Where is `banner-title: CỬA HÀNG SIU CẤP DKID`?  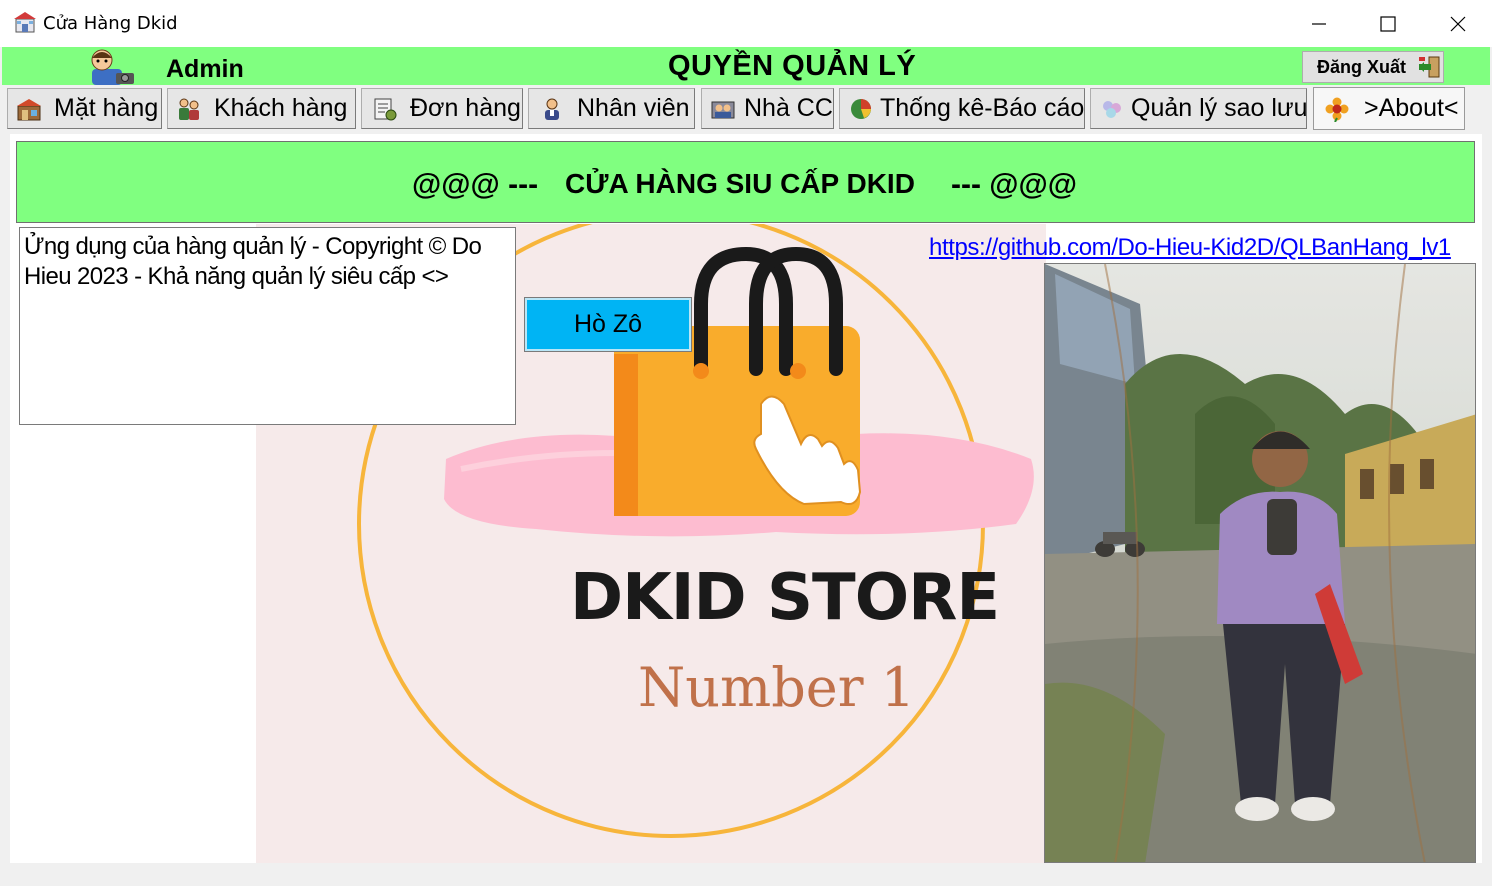
banner-title: CỬA HÀNG SIU CẤP DKID is located at coordinates (740, 183).